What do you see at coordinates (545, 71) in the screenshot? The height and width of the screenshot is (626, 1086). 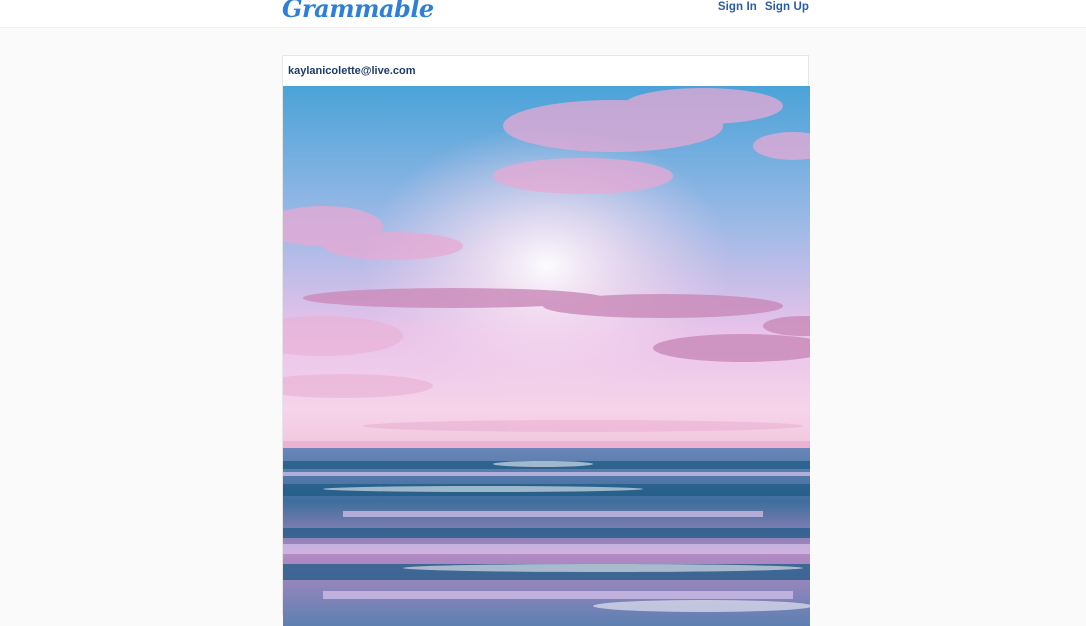 I see `post-header: kaylanicolette@live.com` at bounding box center [545, 71].